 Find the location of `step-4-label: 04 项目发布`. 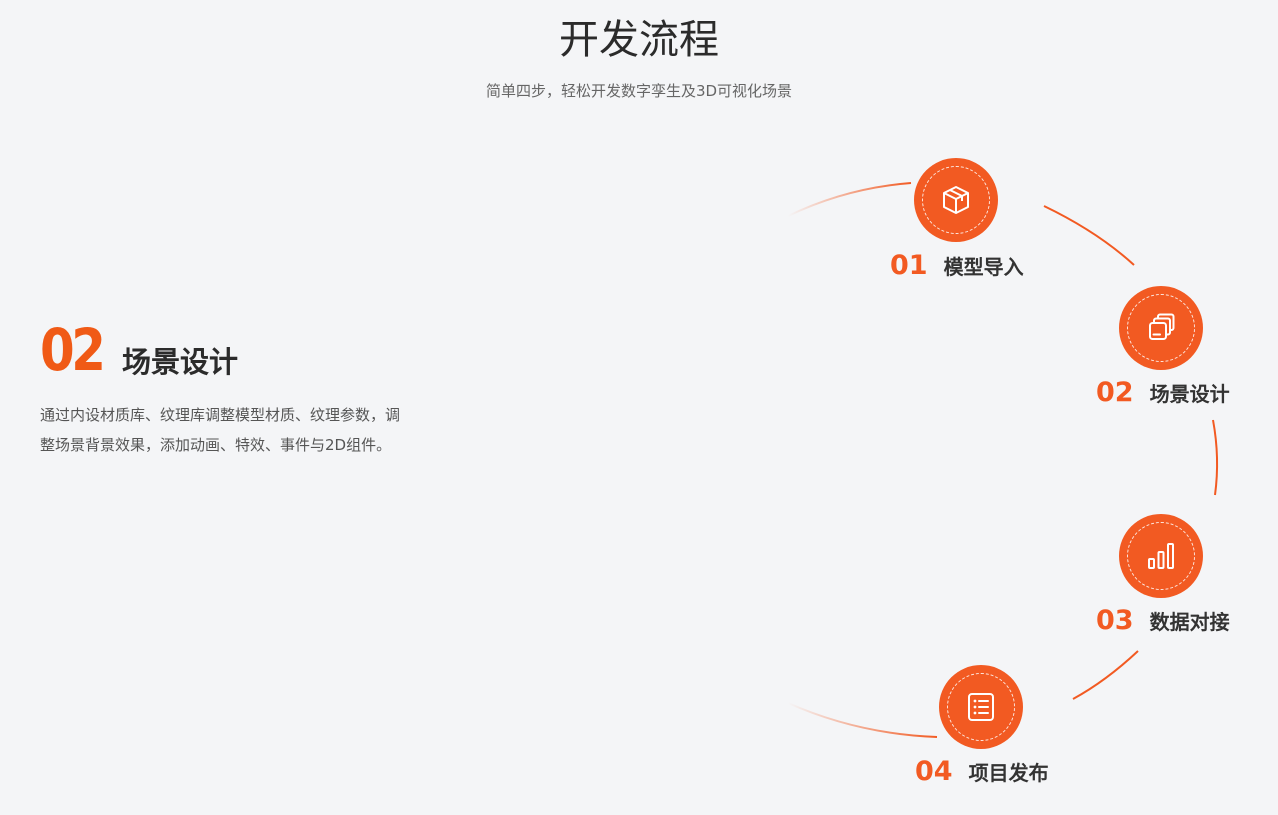

step-4-label: 04 项目发布 is located at coordinates (982, 772).